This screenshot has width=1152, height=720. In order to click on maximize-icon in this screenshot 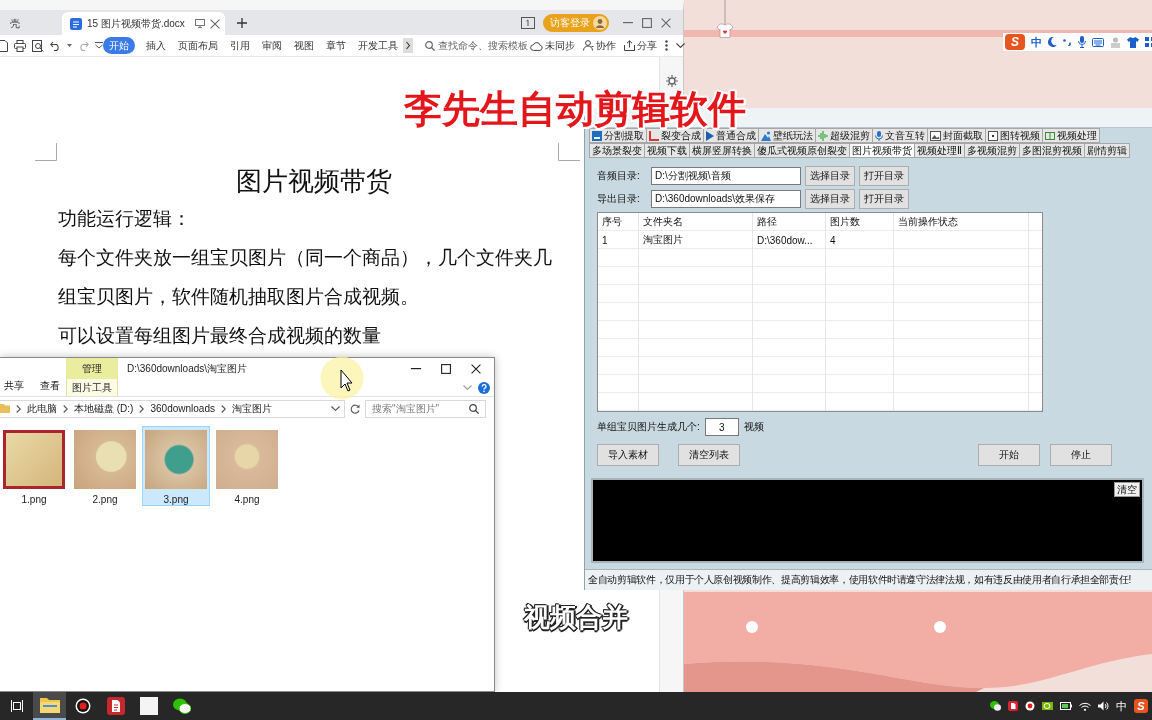, I will do `click(446, 368)`.